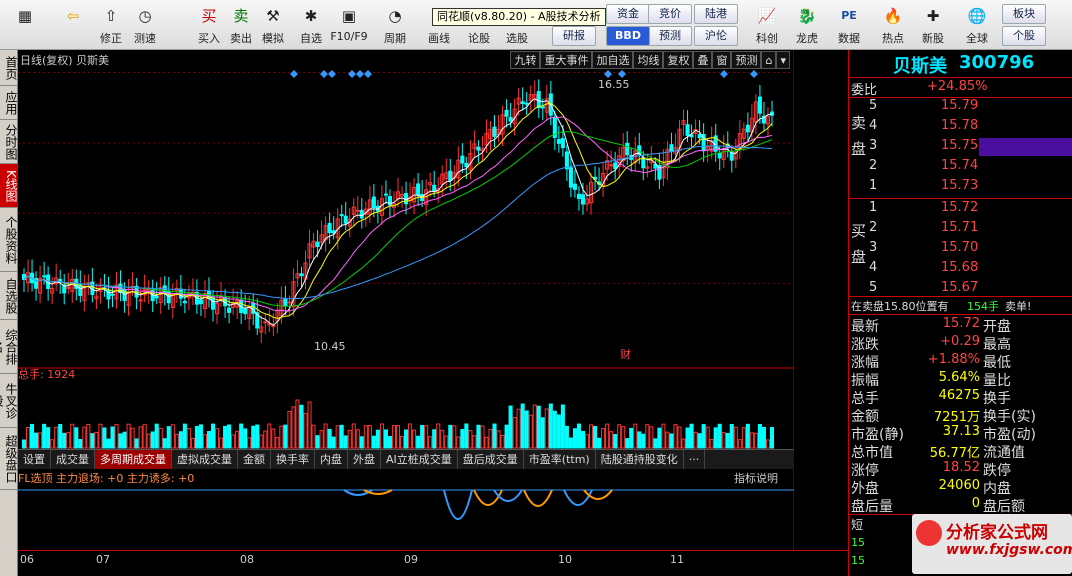  Describe the element at coordinates (767, 25) in the screenshot. I see `chart-button: 📈 科创` at that location.